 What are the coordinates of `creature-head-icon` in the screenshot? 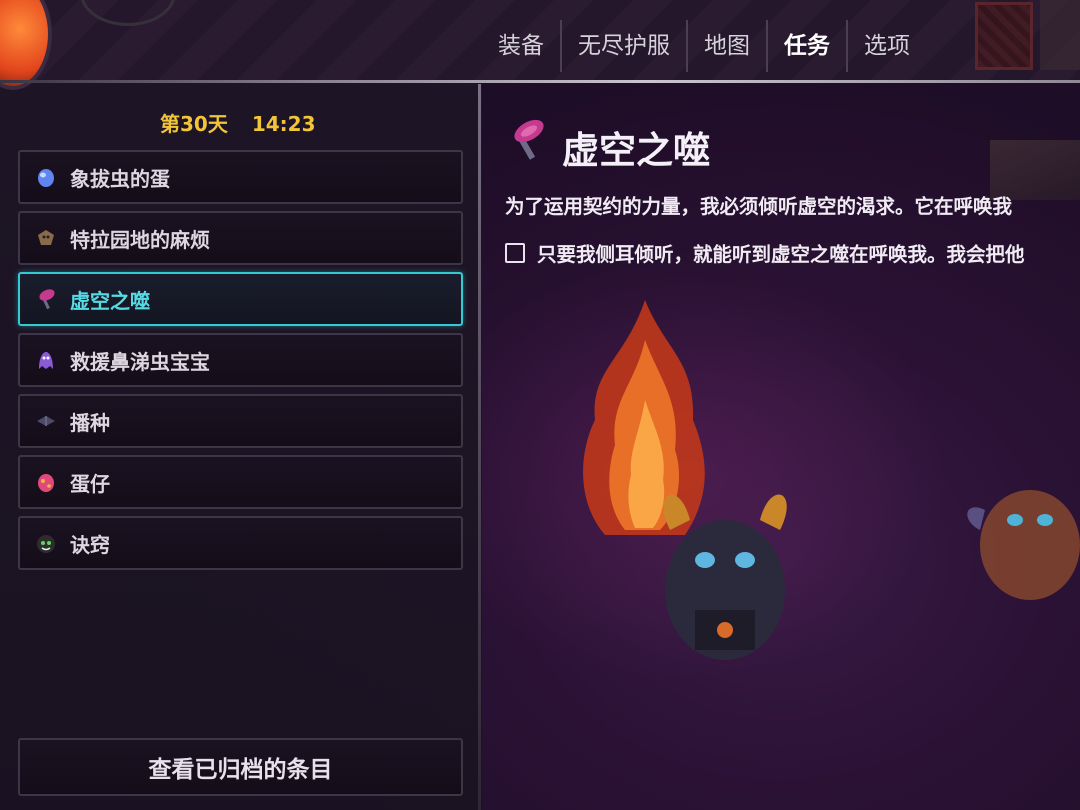 It's located at (46, 238).